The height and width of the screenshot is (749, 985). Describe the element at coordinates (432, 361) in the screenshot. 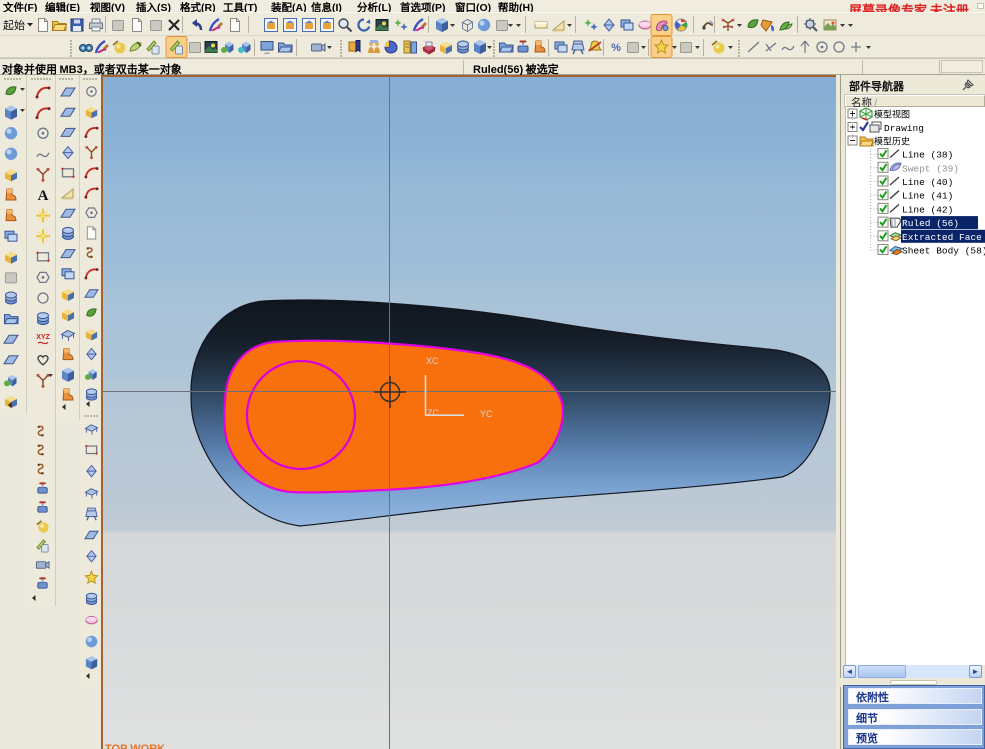

I see `svg-text: XC` at that location.